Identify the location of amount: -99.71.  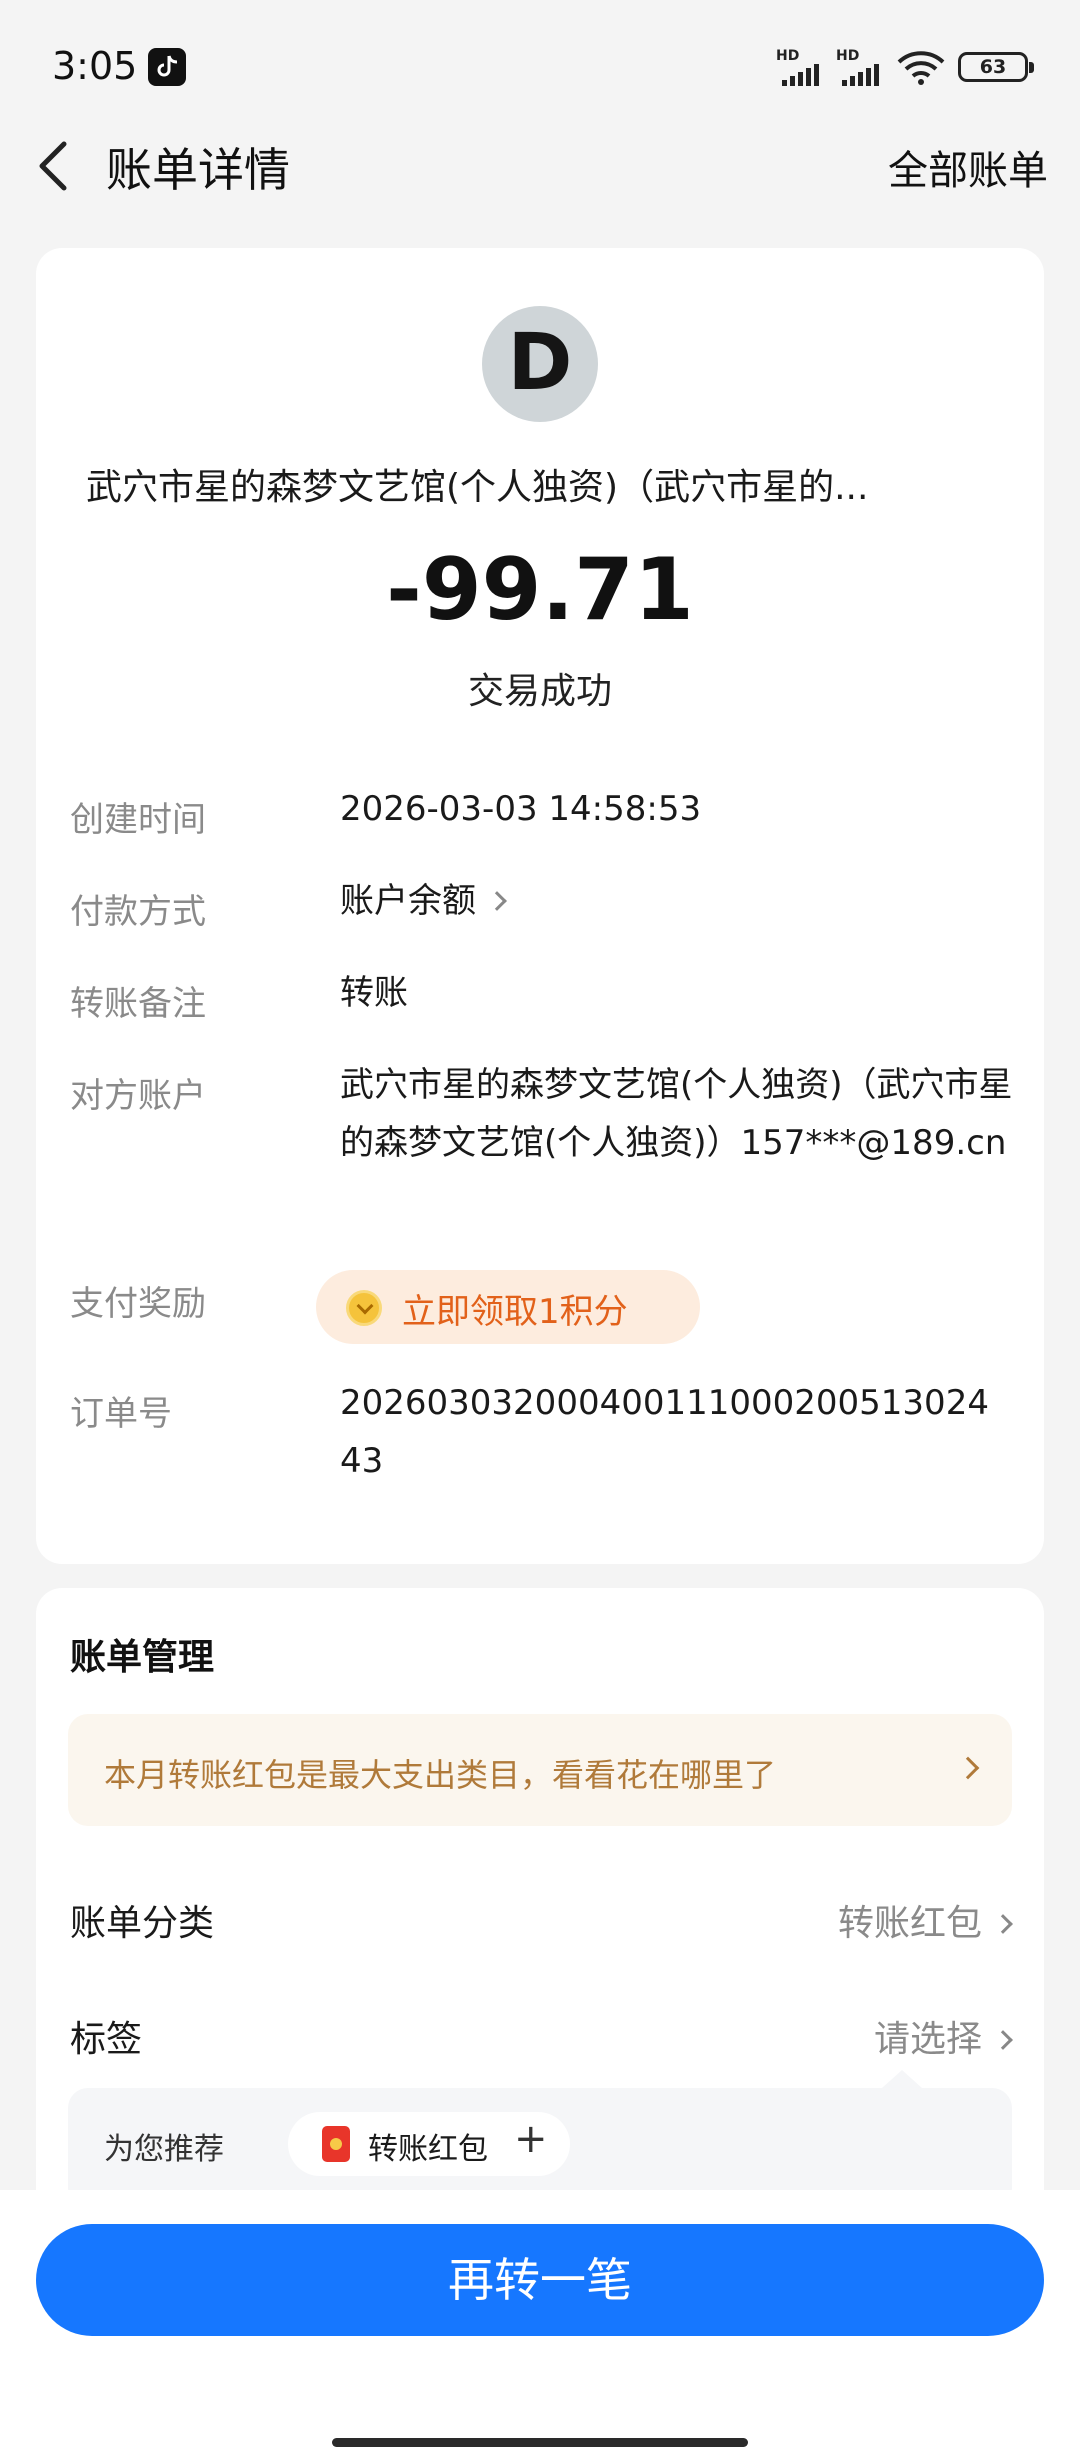
(540, 590).